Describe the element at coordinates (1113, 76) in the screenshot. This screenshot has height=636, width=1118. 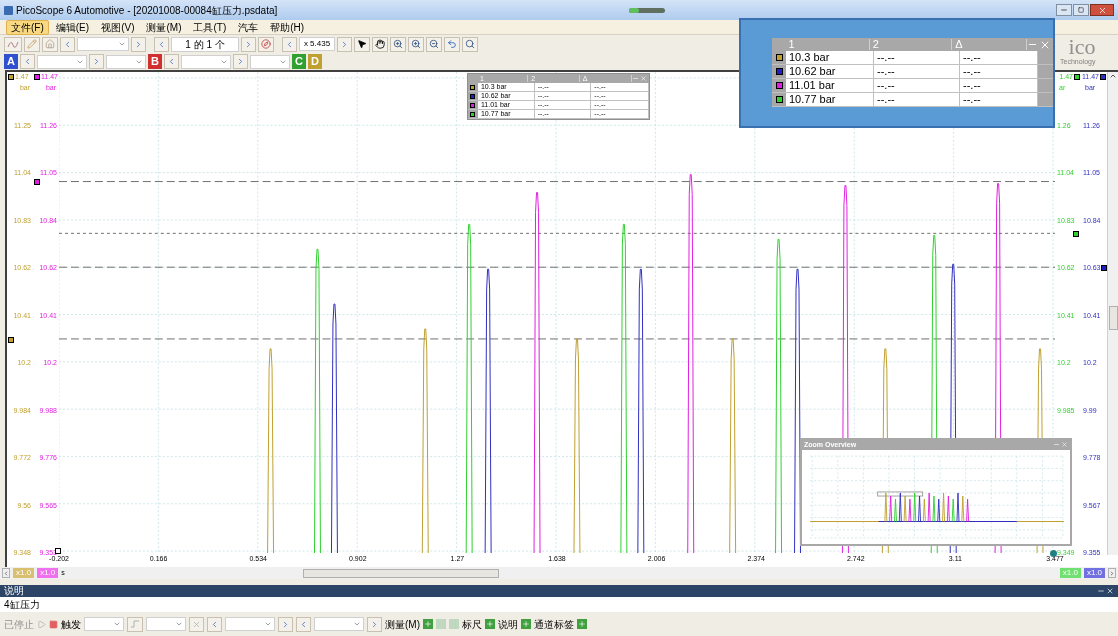
I see `scroll-up-icon` at that location.